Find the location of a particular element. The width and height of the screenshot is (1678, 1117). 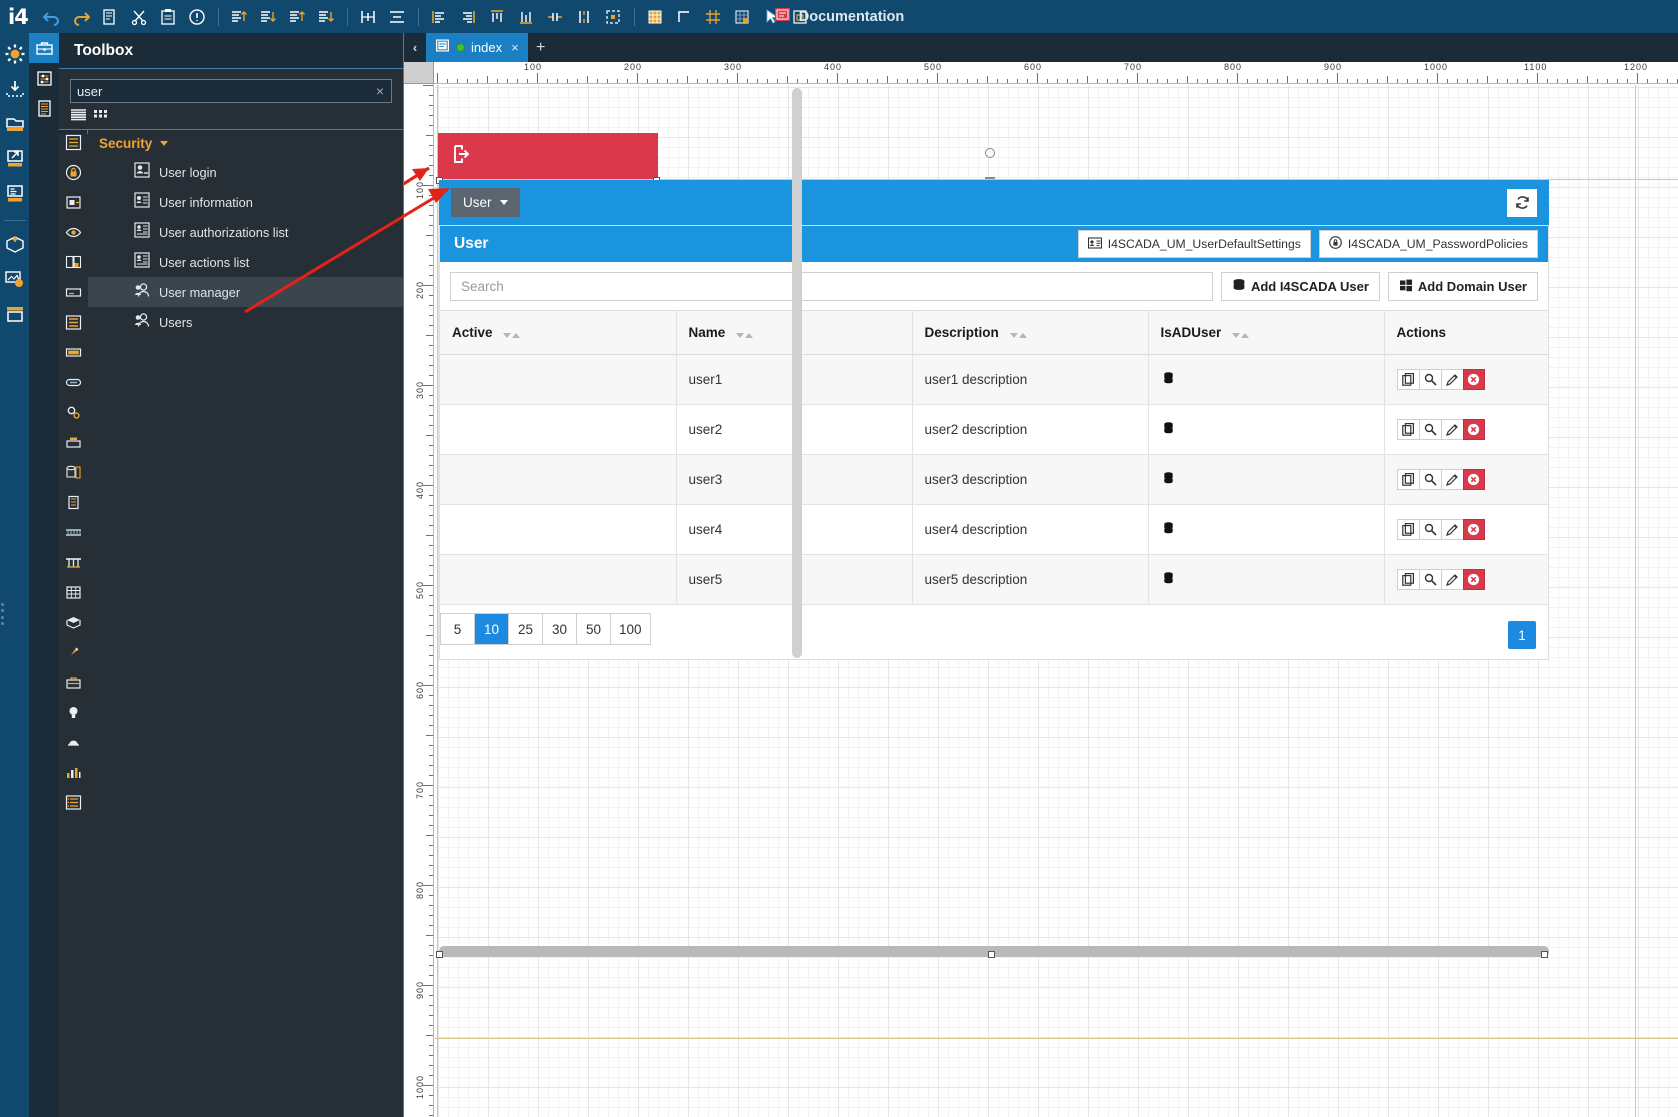

refresh-button is located at coordinates (1522, 202).